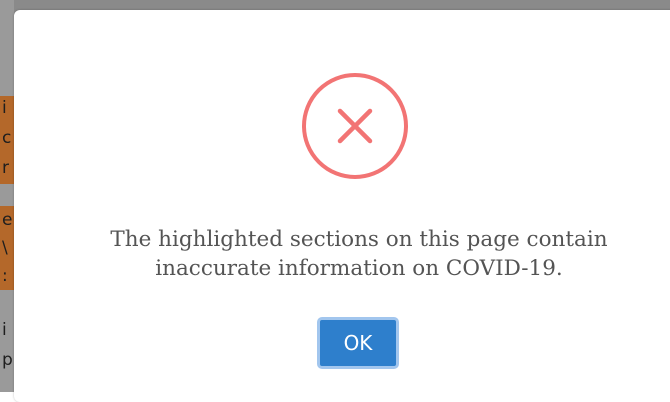 The width and height of the screenshot is (670, 402). What do you see at coordinates (5, 248) in the screenshot?
I see `background-text-fragment: \` at bounding box center [5, 248].